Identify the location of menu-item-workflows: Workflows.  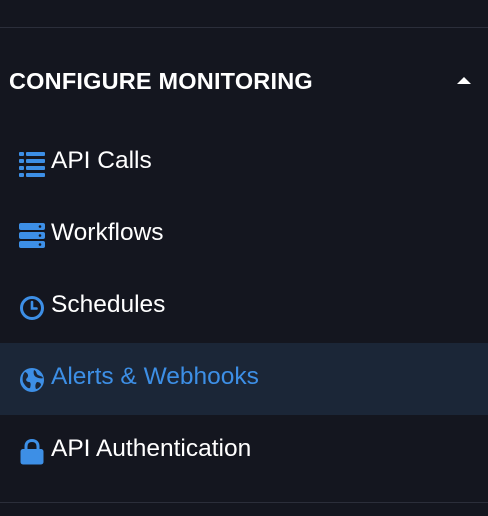
(244, 235).